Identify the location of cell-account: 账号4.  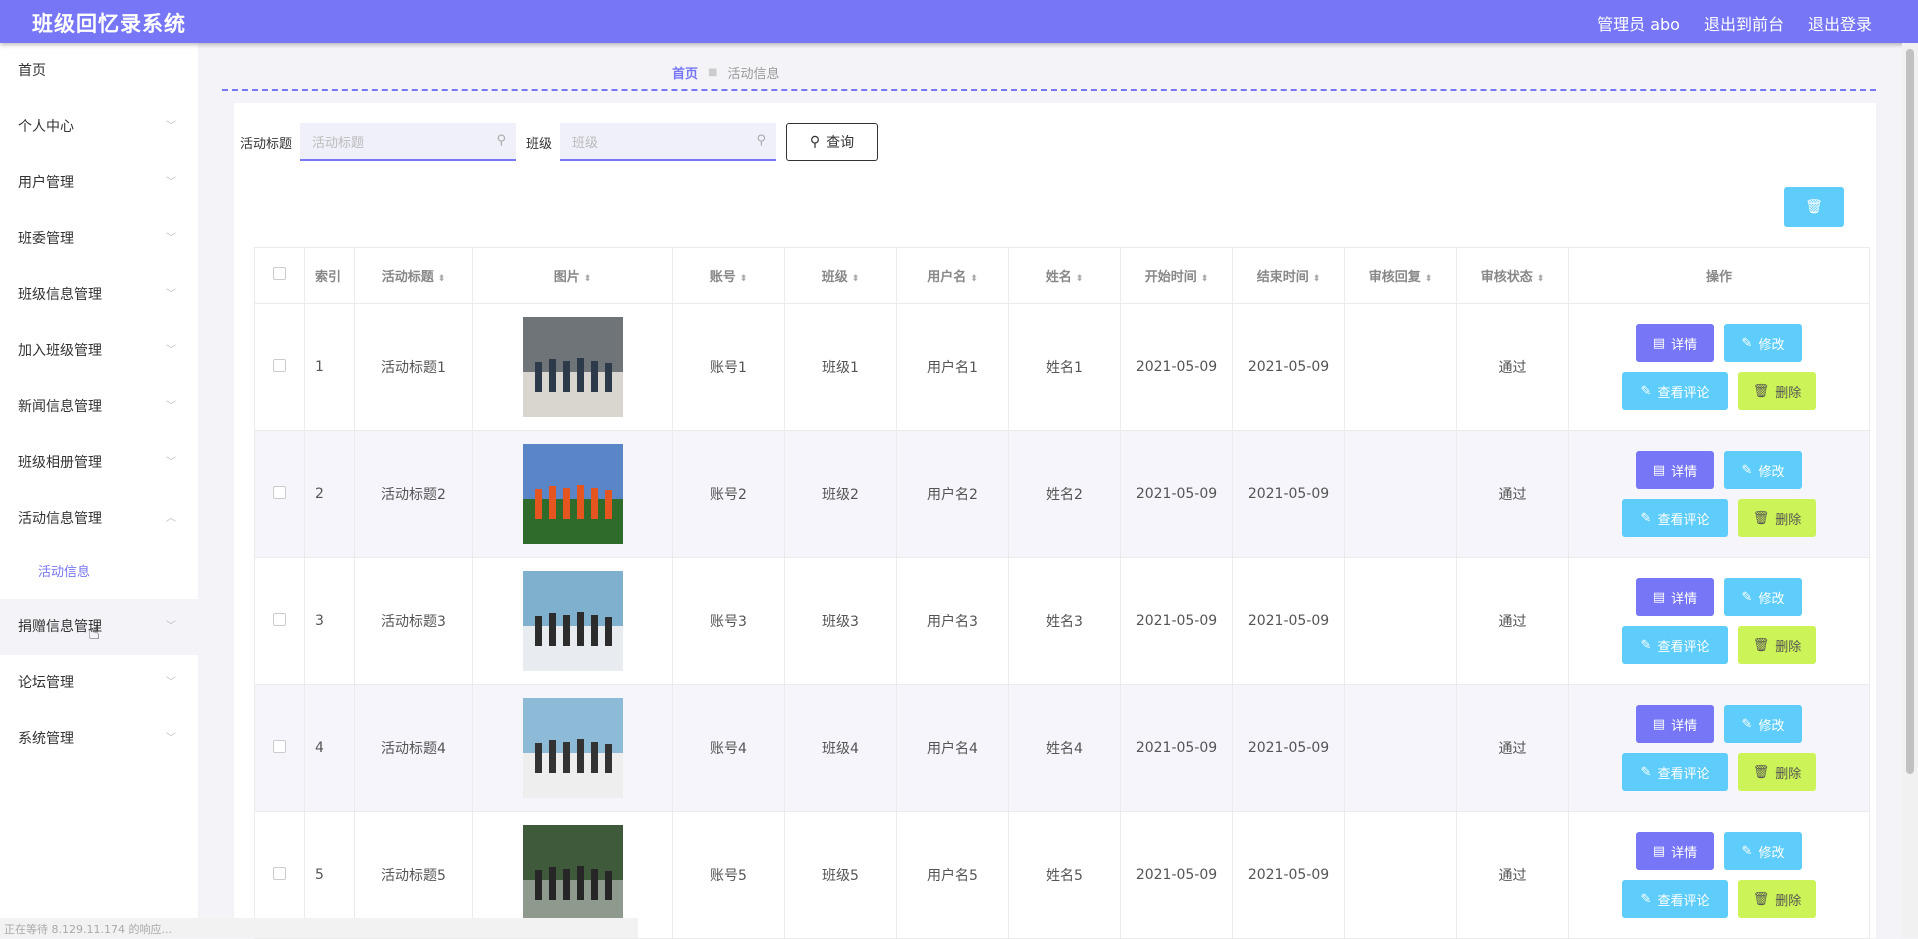
(728, 748).